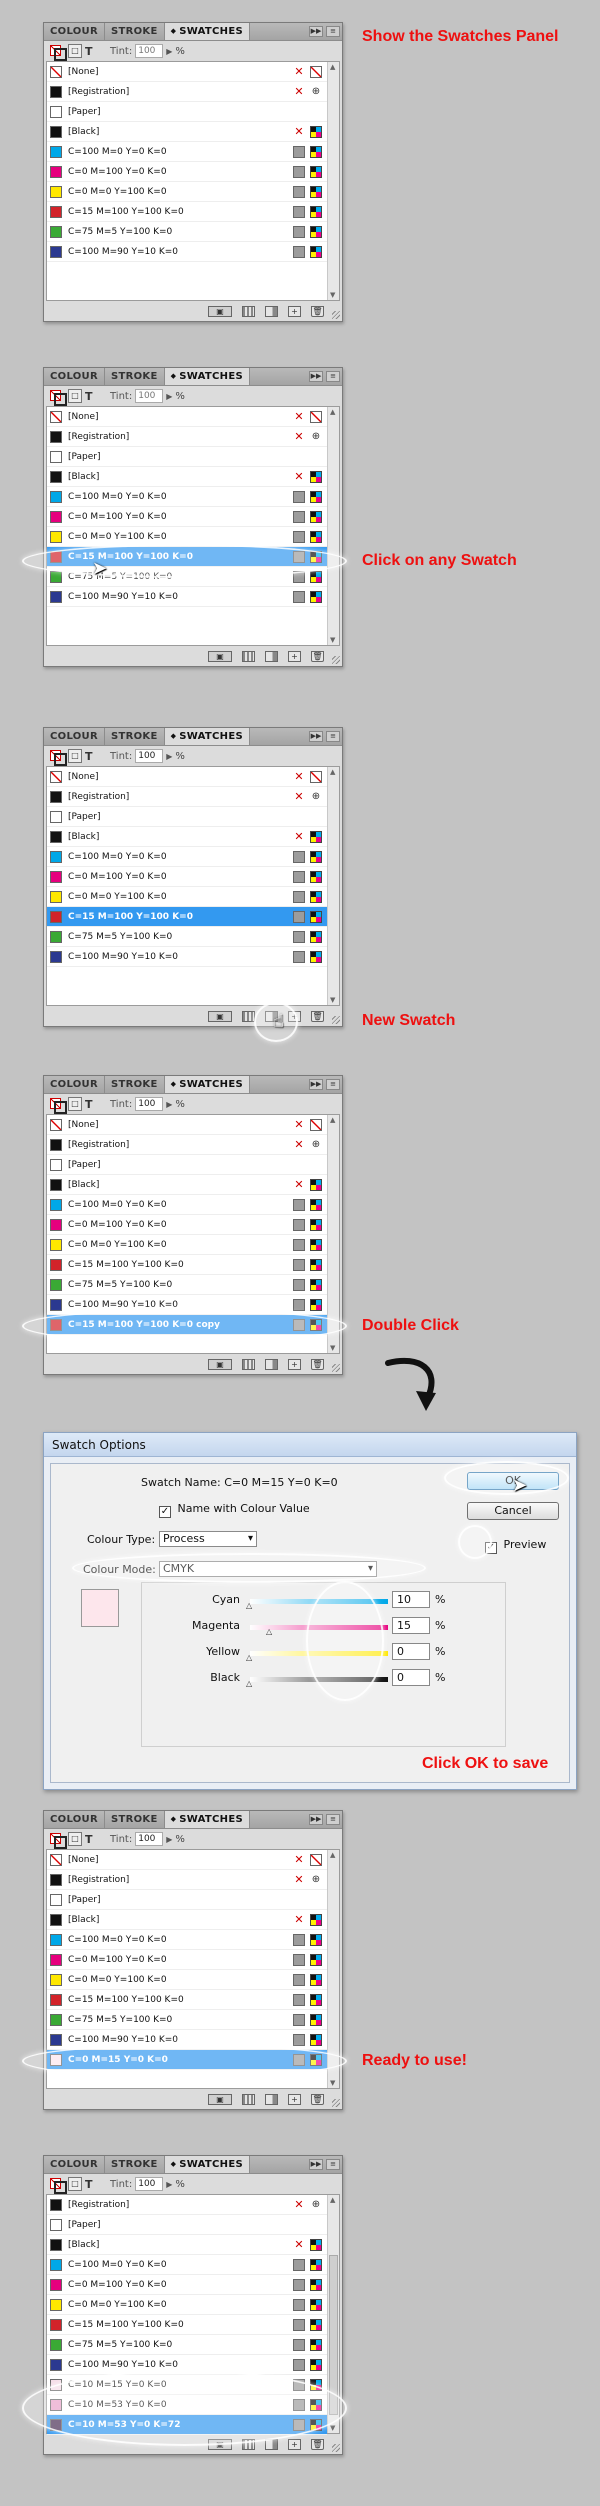 This screenshot has width=600, height=2506. Describe the element at coordinates (187, 917) in the screenshot. I see `list-item-selected: C=15 M=100 Y=100 K=0` at that location.